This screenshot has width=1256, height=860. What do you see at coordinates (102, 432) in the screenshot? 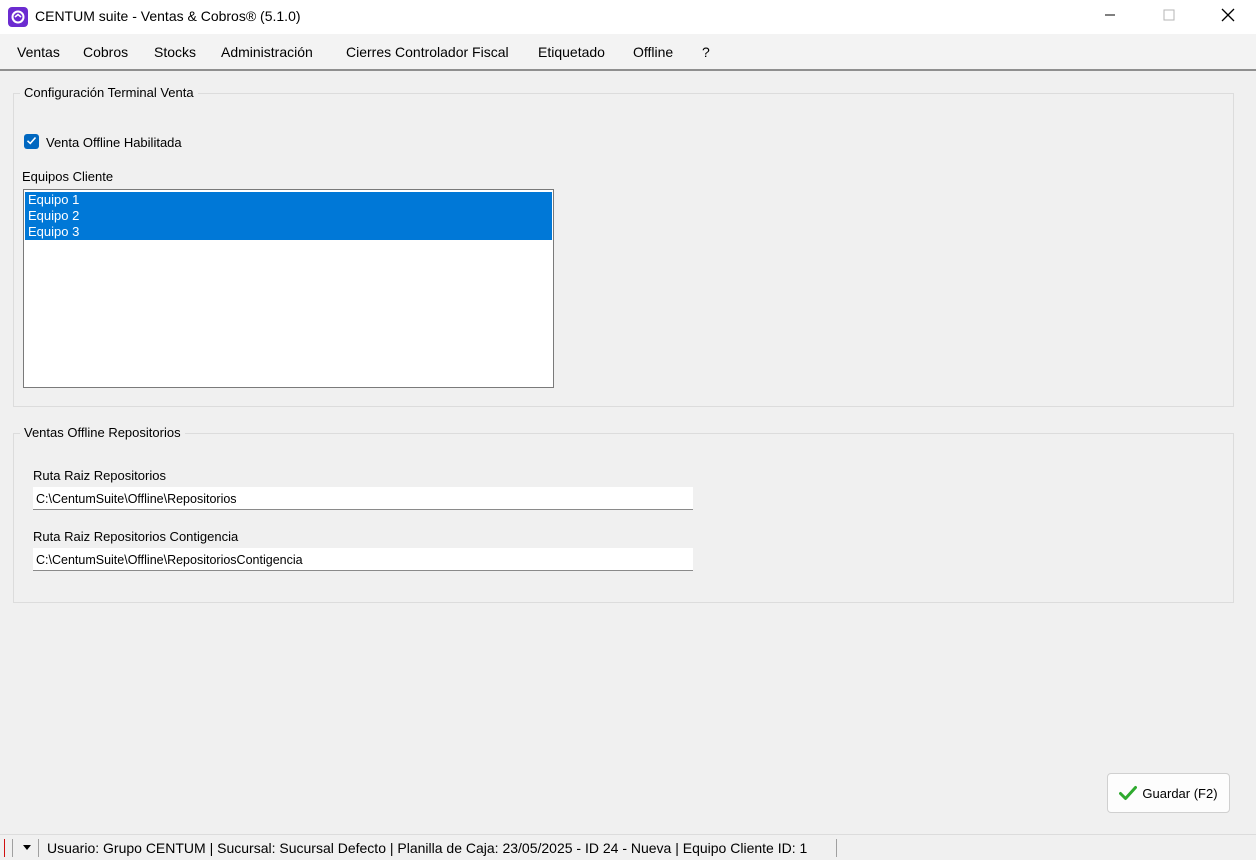
I see `repositorios-legend: Ventas Offline Repositorios` at bounding box center [102, 432].